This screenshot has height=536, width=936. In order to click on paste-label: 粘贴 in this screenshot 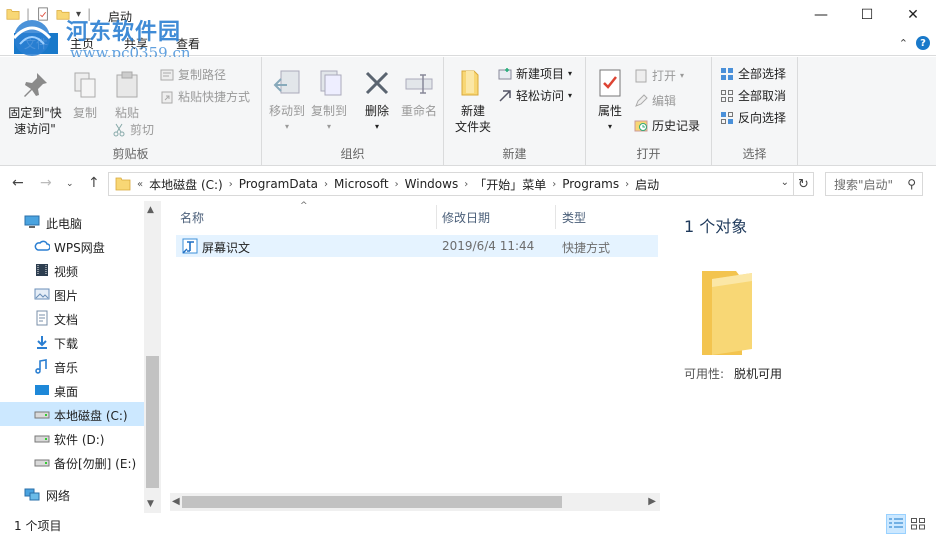, I will do `click(126, 113)`.